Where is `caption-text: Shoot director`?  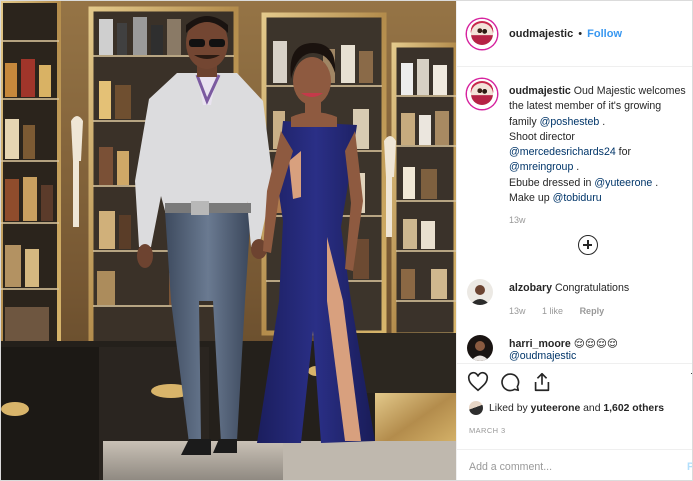
caption-text: Shoot director is located at coordinates (542, 136).